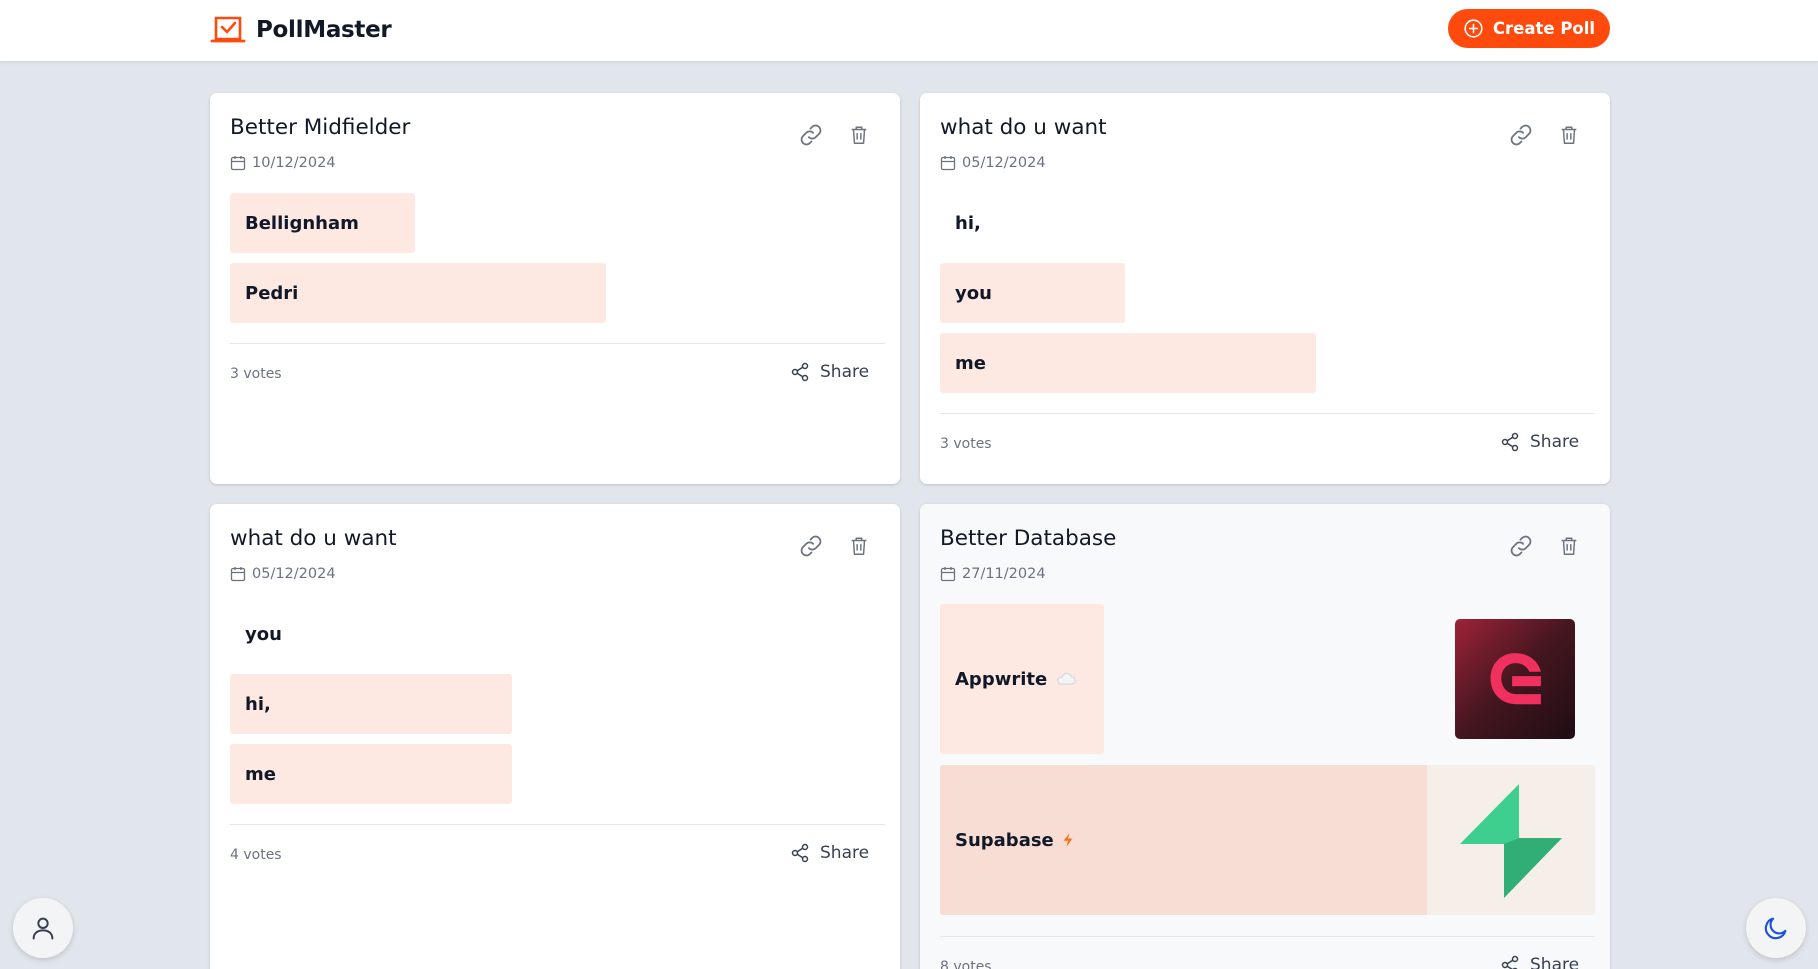 This screenshot has width=1818, height=969. Describe the element at coordinates (1267, 840) in the screenshot. I see `poll-option: Supabase` at that location.